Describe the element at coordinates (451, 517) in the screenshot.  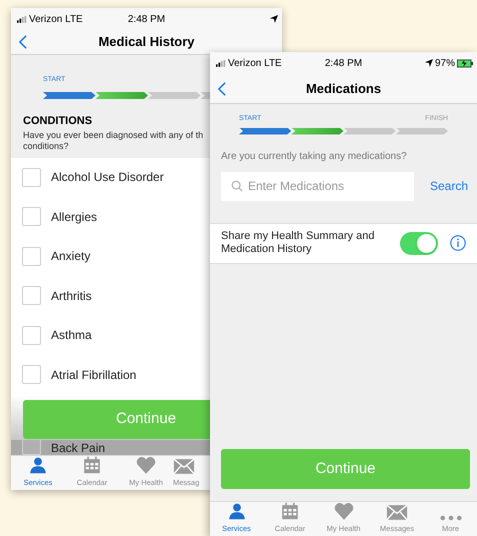
I see `more-icon` at that location.